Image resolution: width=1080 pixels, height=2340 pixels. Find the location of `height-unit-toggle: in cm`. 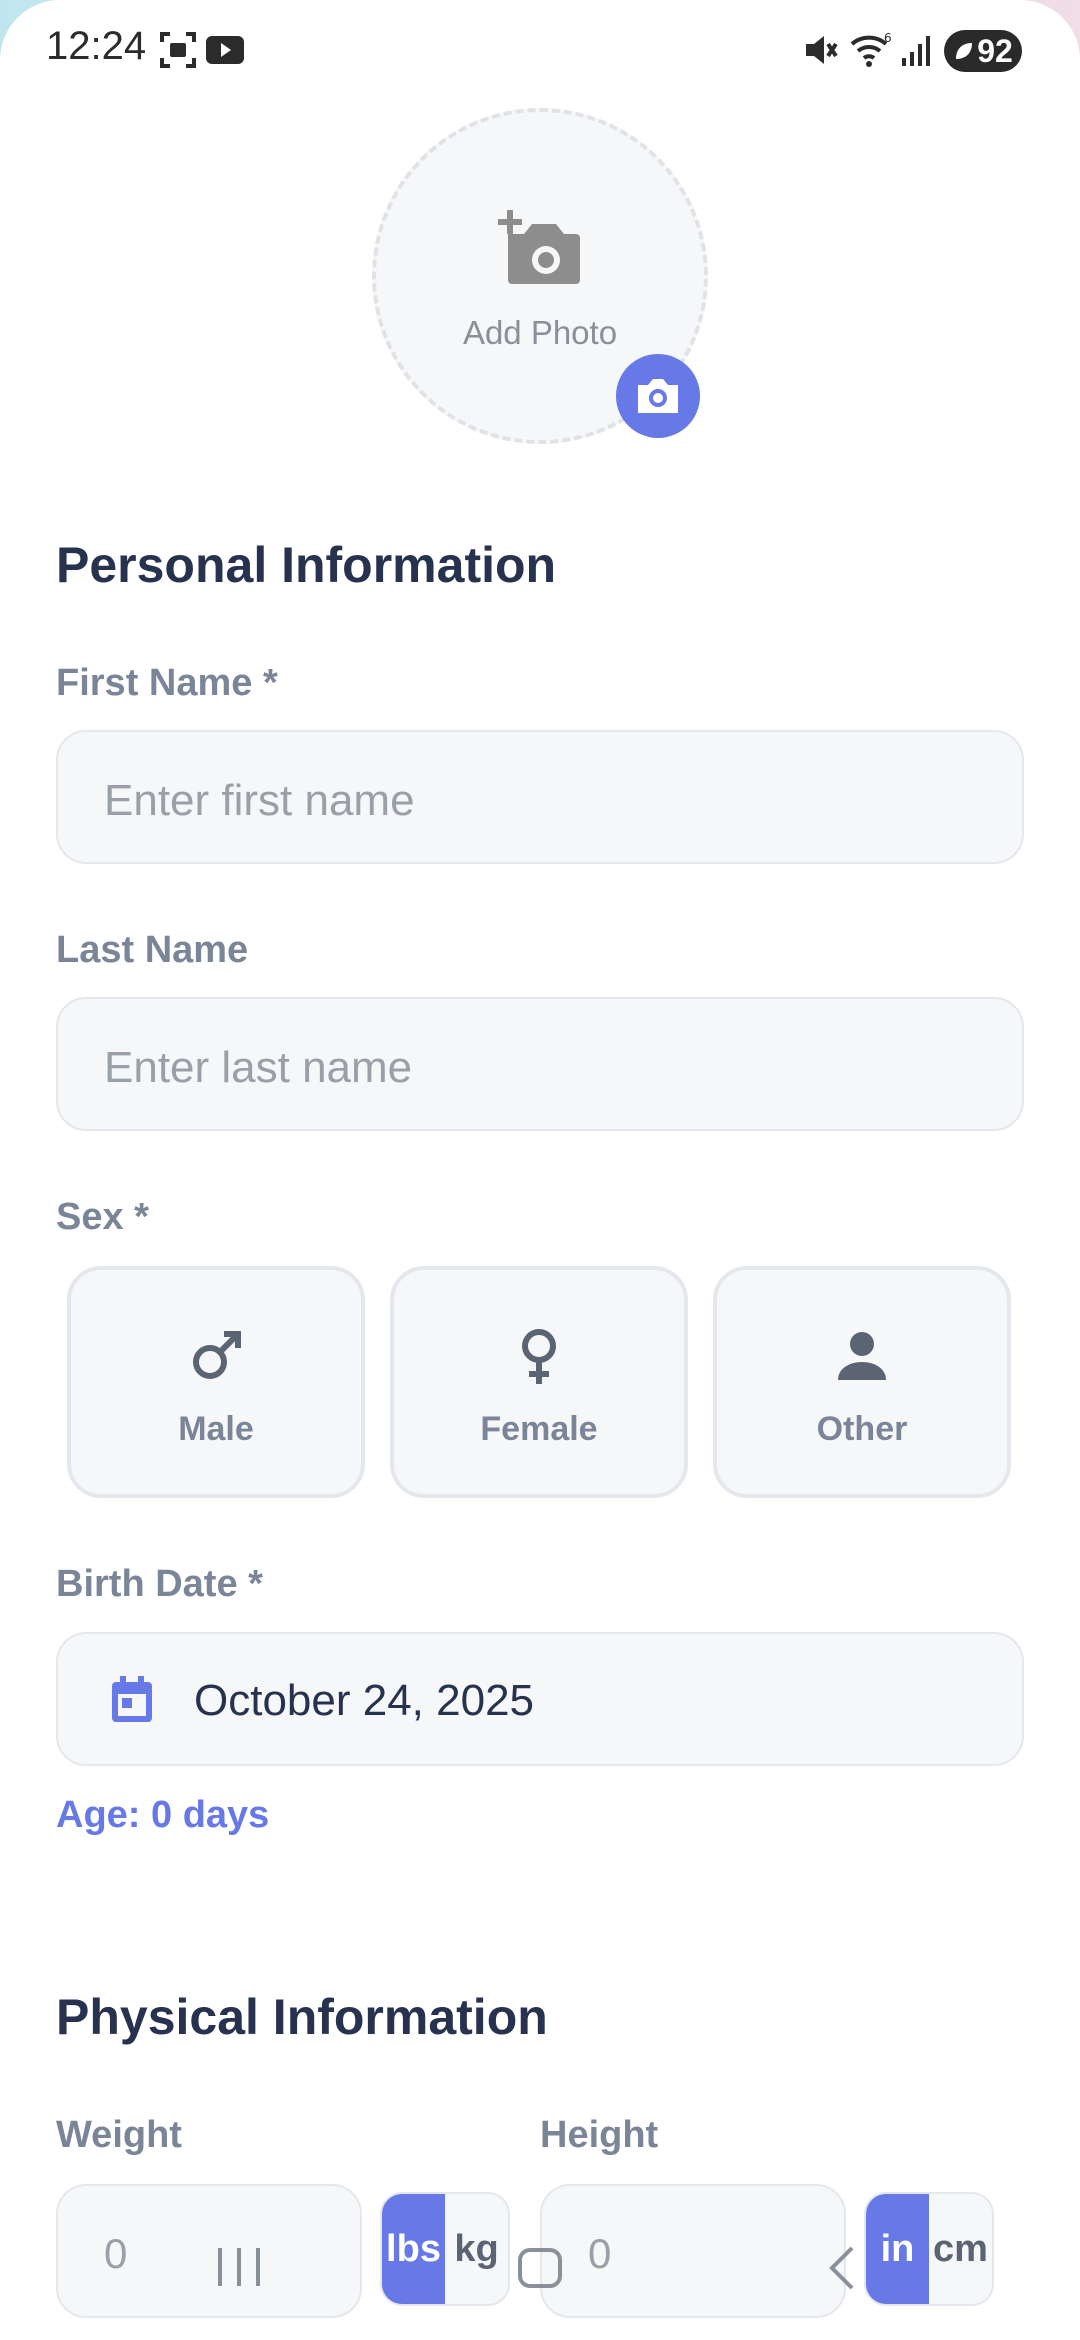

height-unit-toggle: in cm is located at coordinates (929, 2249).